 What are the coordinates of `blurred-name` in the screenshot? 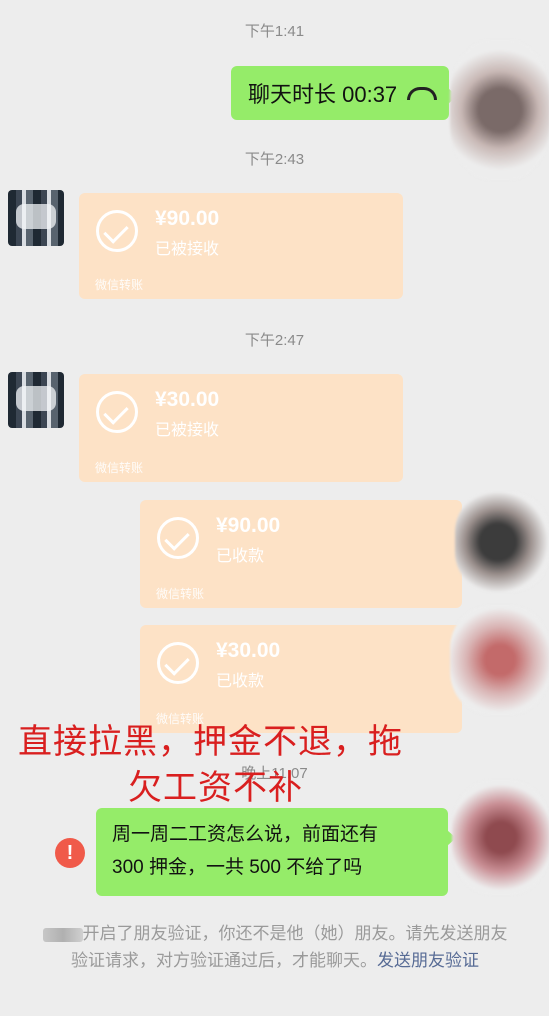 It's located at (62, 934).